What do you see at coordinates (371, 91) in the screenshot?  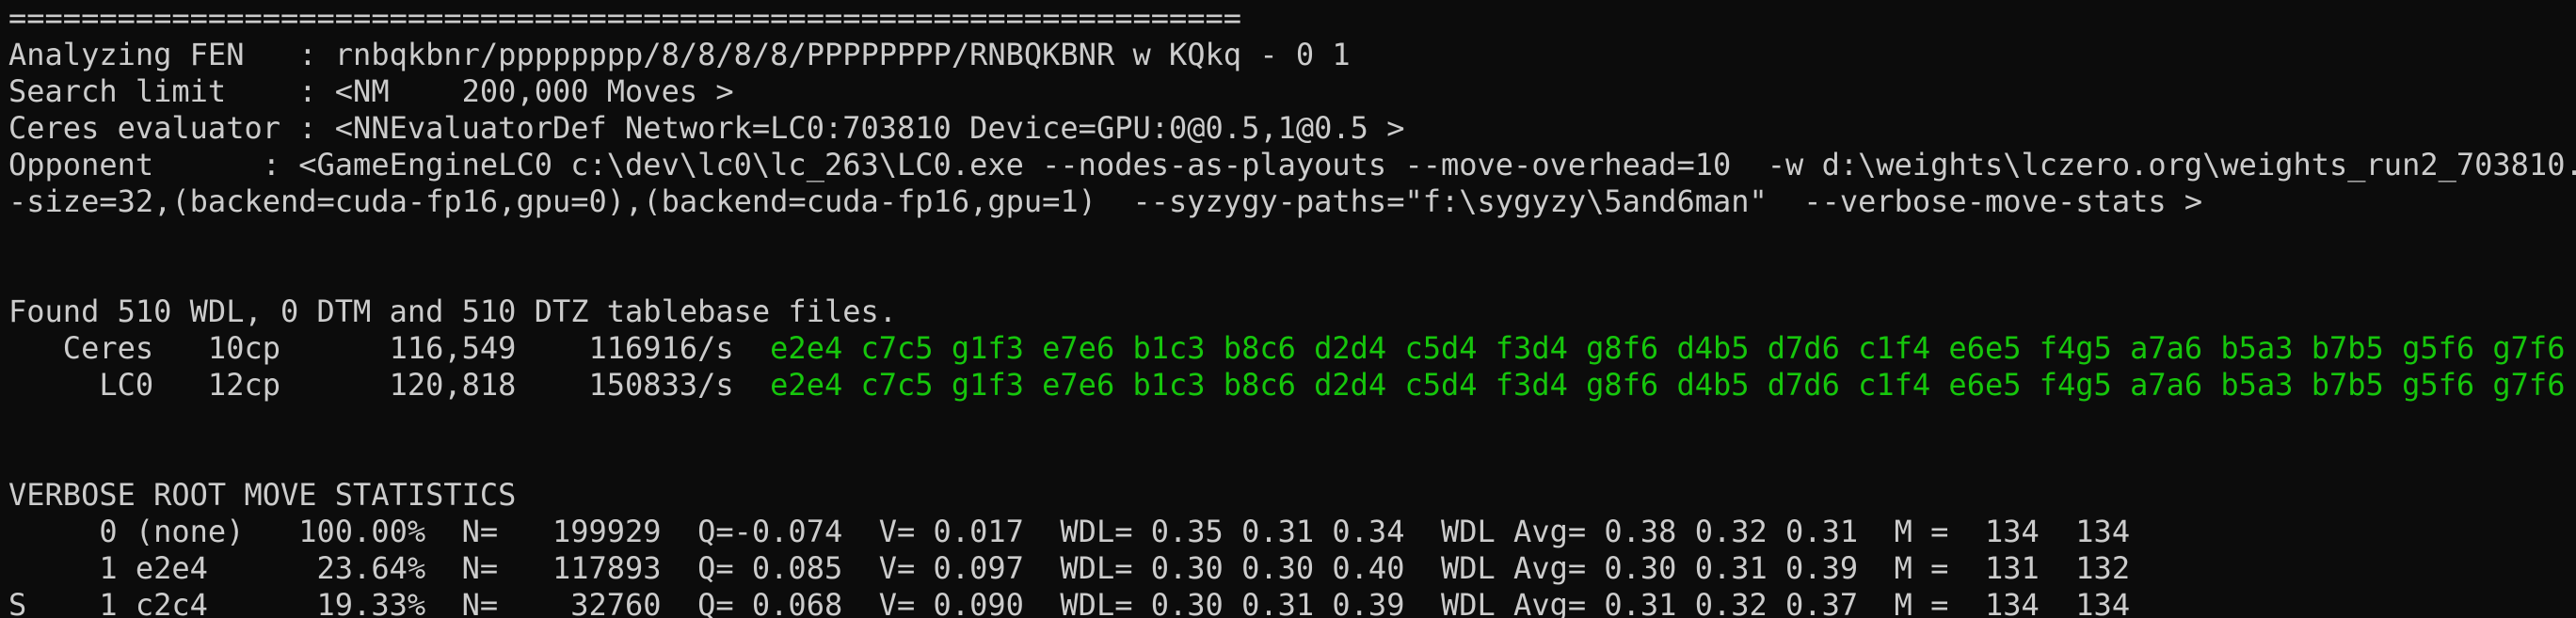 I see `search-limit-line: Search limit : <NM 200,000 Moves >` at bounding box center [371, 91].